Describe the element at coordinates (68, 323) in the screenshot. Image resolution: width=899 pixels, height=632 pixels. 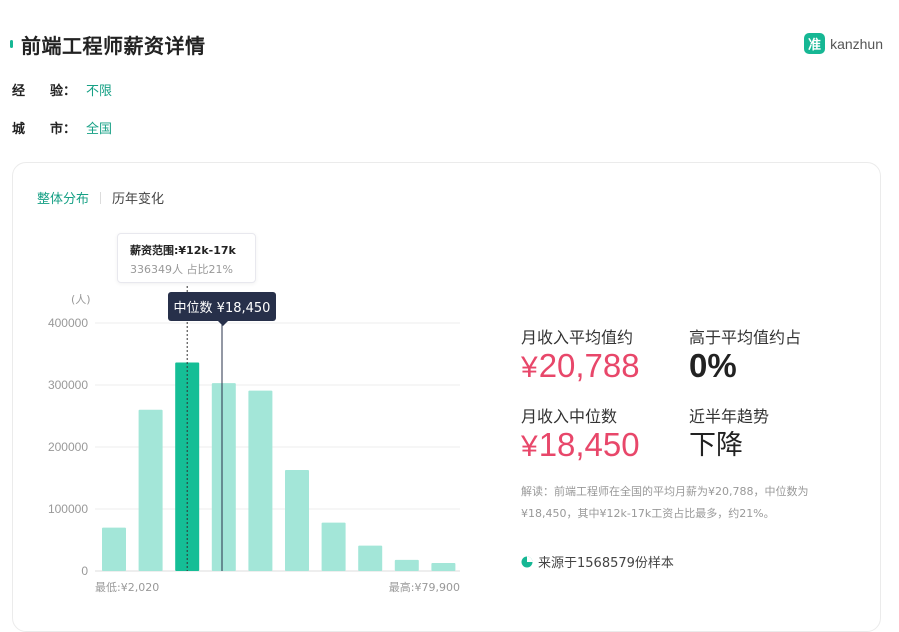
I see `y-tick-label: 400000` at that location.